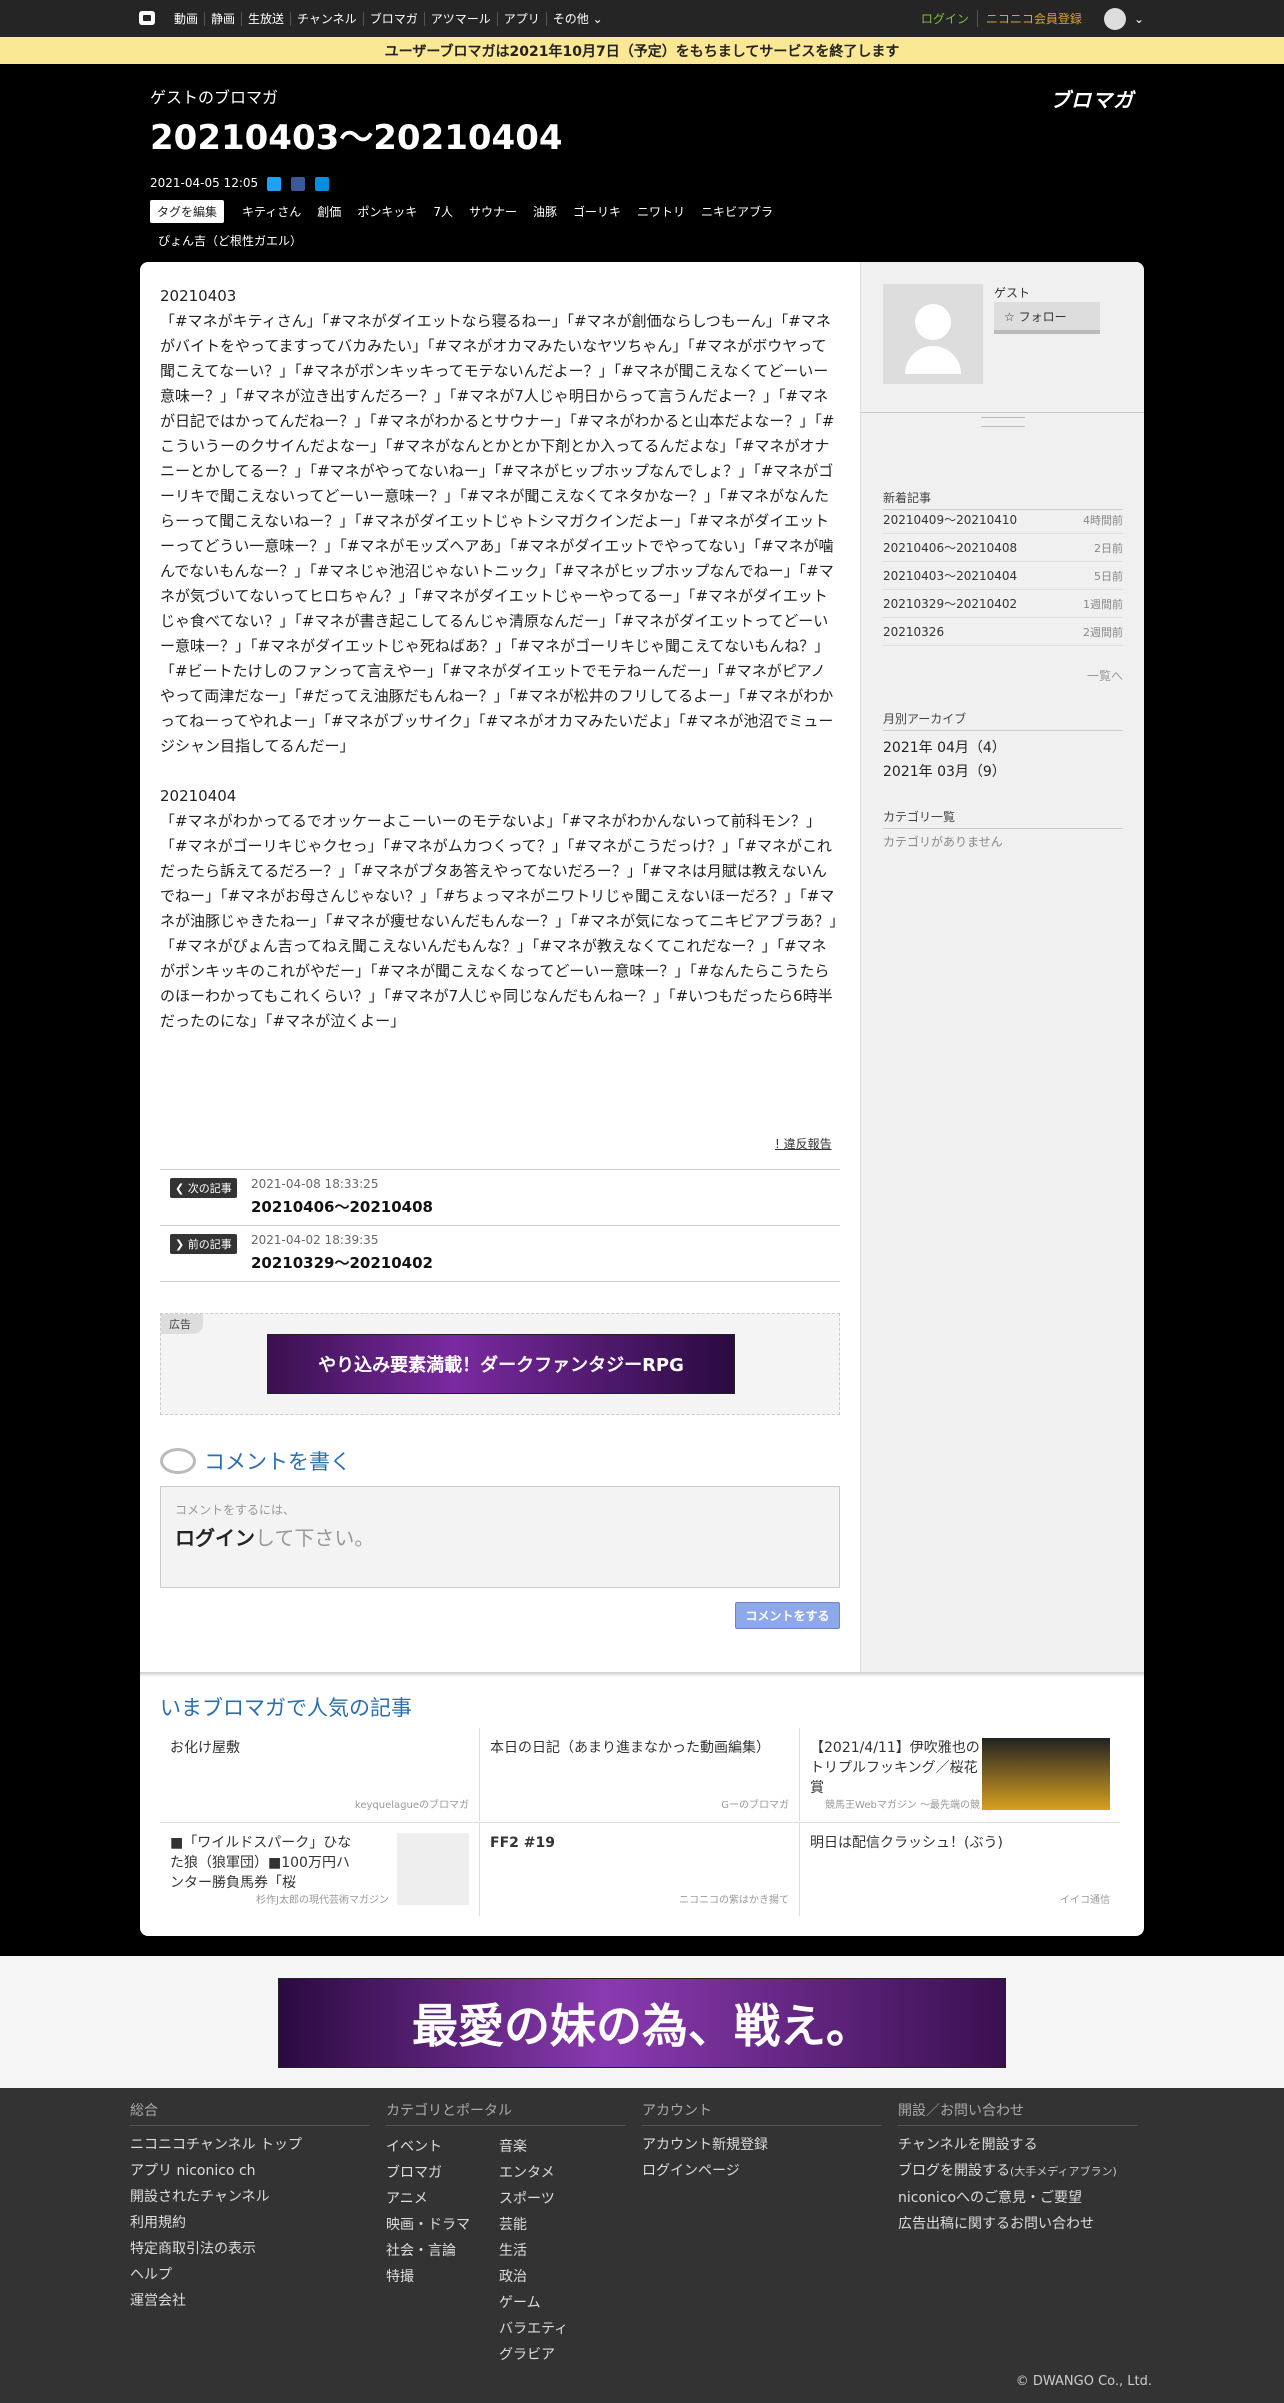  I want to click on nav-seiga: 静画, so click(222, 18).